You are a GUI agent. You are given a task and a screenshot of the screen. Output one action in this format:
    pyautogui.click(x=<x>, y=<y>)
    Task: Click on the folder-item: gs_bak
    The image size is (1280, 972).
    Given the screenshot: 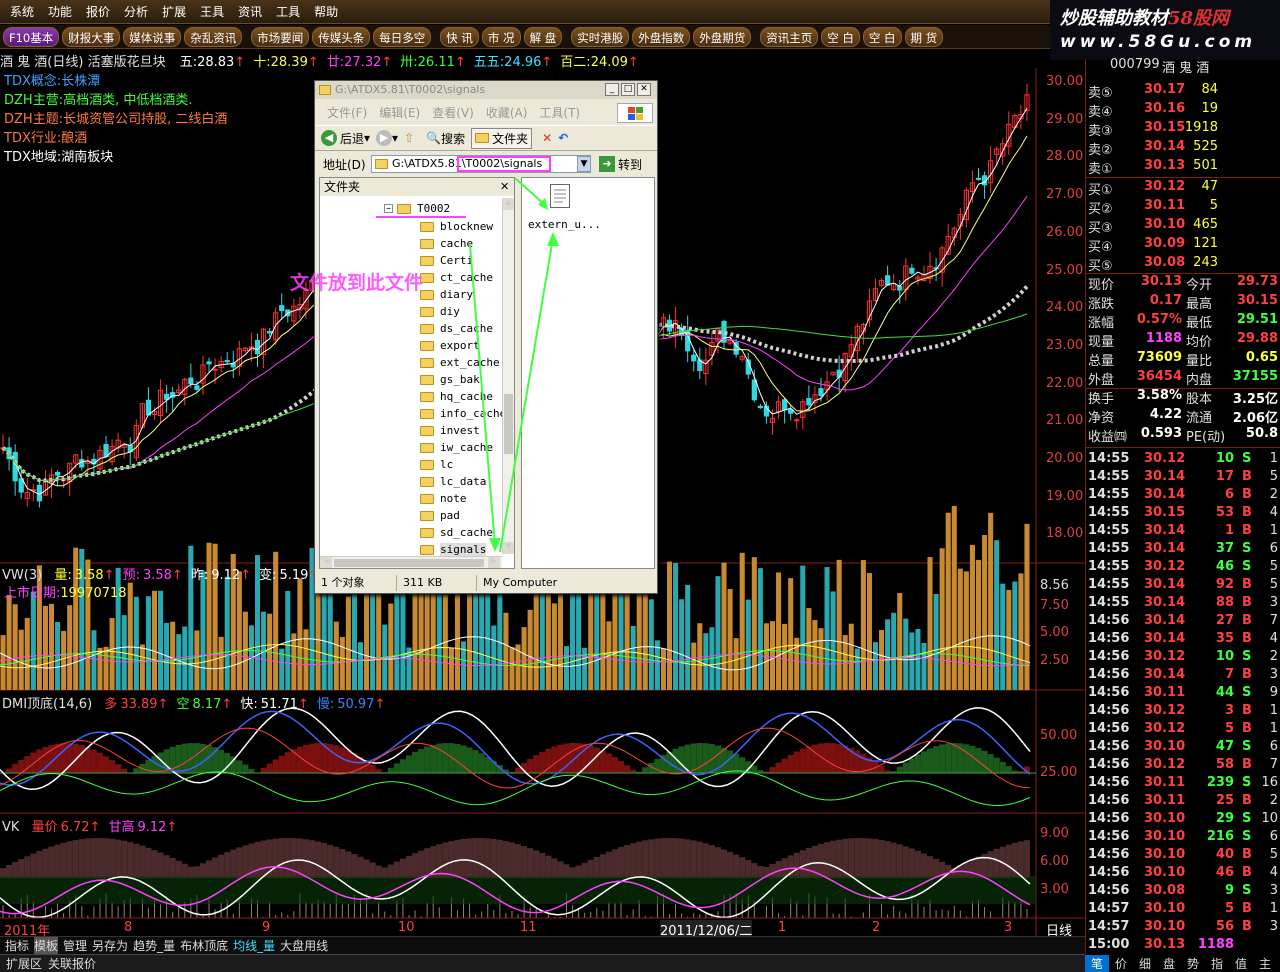 What is the action you would take?
    pyautogui.click(x=450, y=379)
    